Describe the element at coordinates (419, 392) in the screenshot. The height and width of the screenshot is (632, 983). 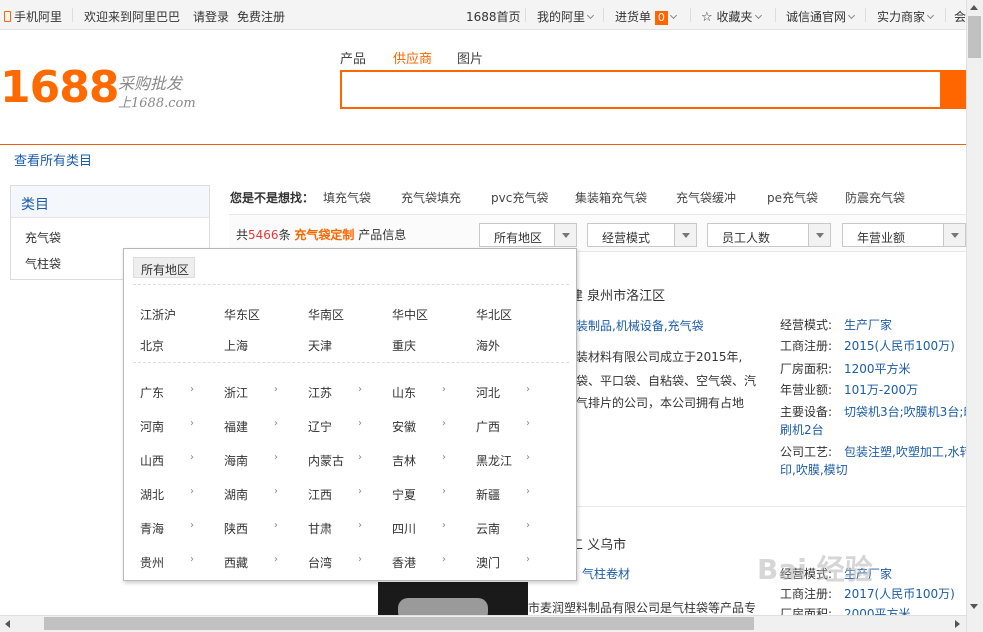
I see `region-province-option: 山东 ›` at that location.